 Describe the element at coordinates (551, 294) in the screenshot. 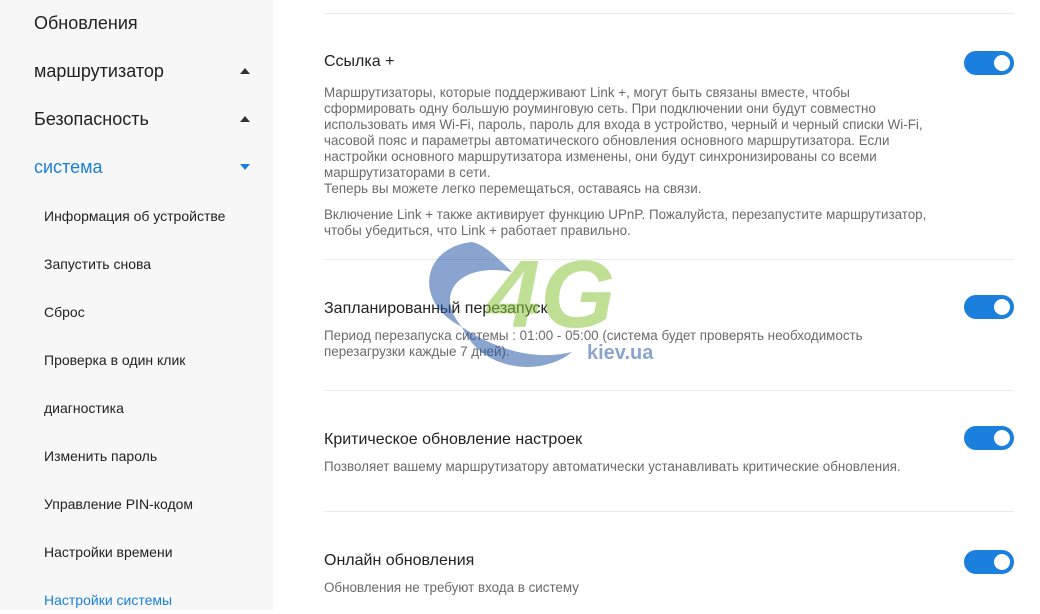

I see `watermark-big-text: 4G` at that location.